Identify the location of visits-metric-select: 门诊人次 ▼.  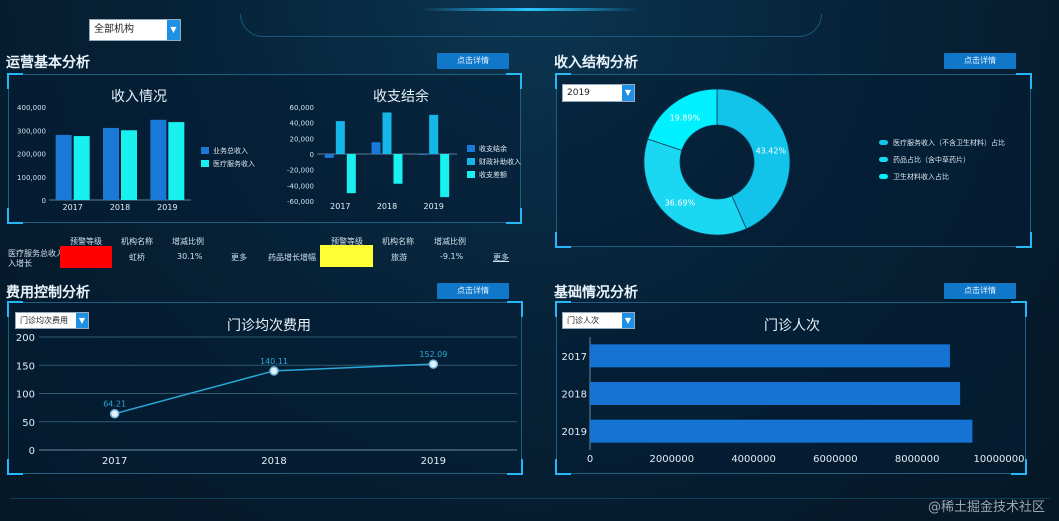
(598, 320).